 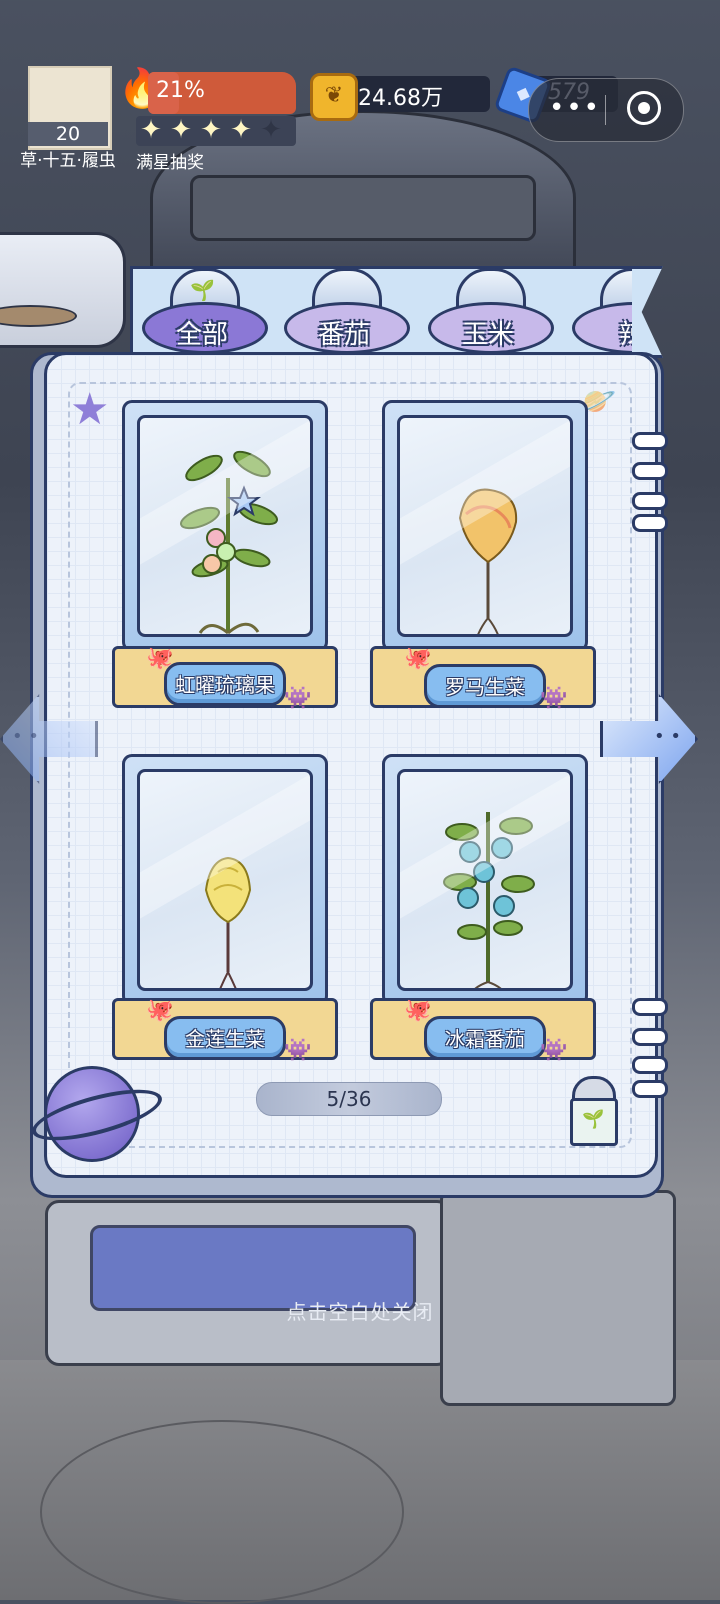 I want to click on star-empty-icon: ✦, so click(x=271, y=130).